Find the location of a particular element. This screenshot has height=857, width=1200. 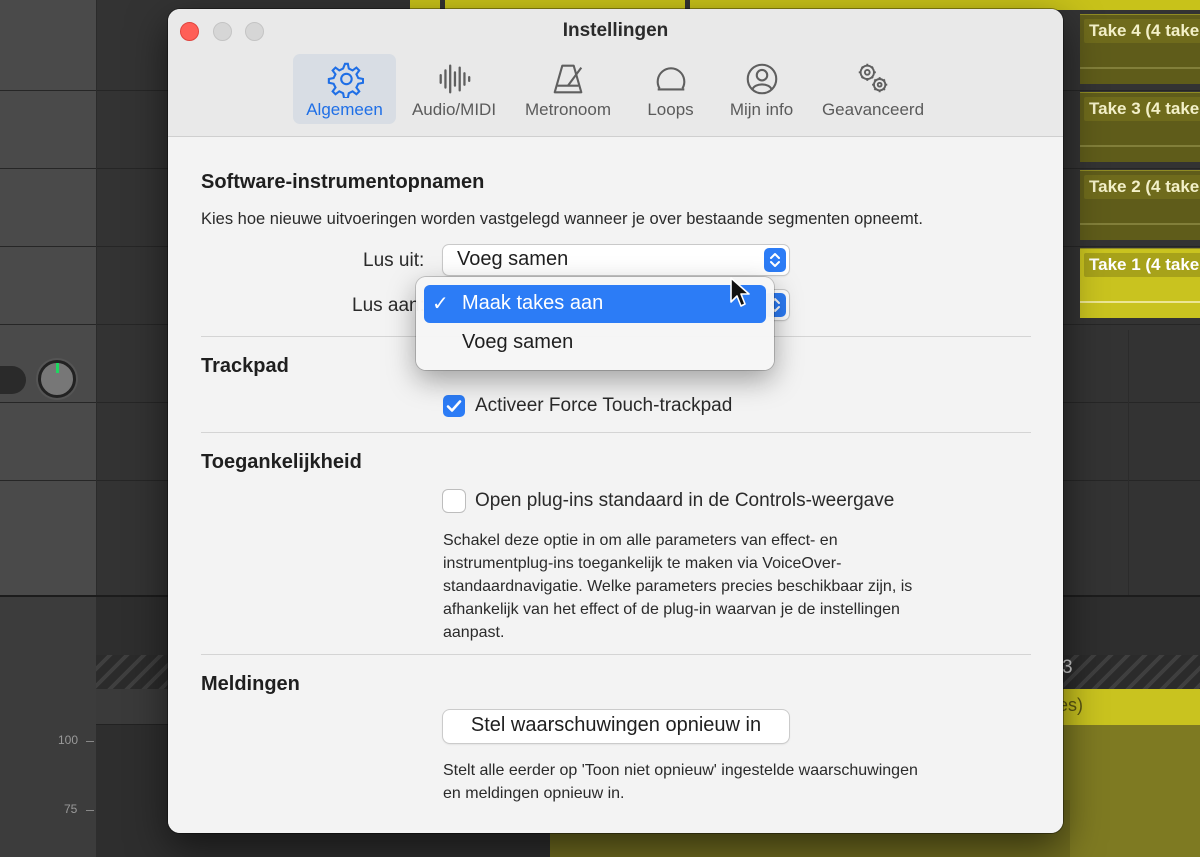

menu-item-label: Voeg samen is located at coordinates (518, 342).